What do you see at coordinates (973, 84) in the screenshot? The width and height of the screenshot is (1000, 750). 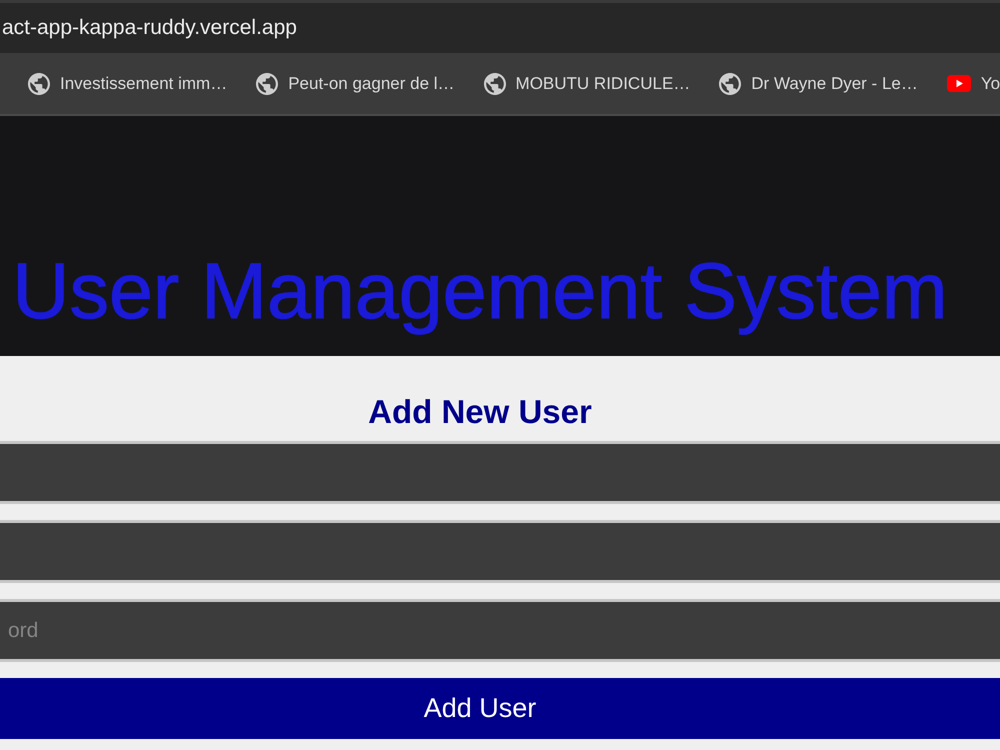 I see `bookmark-link: Yo` at bounding box center [973, 84].